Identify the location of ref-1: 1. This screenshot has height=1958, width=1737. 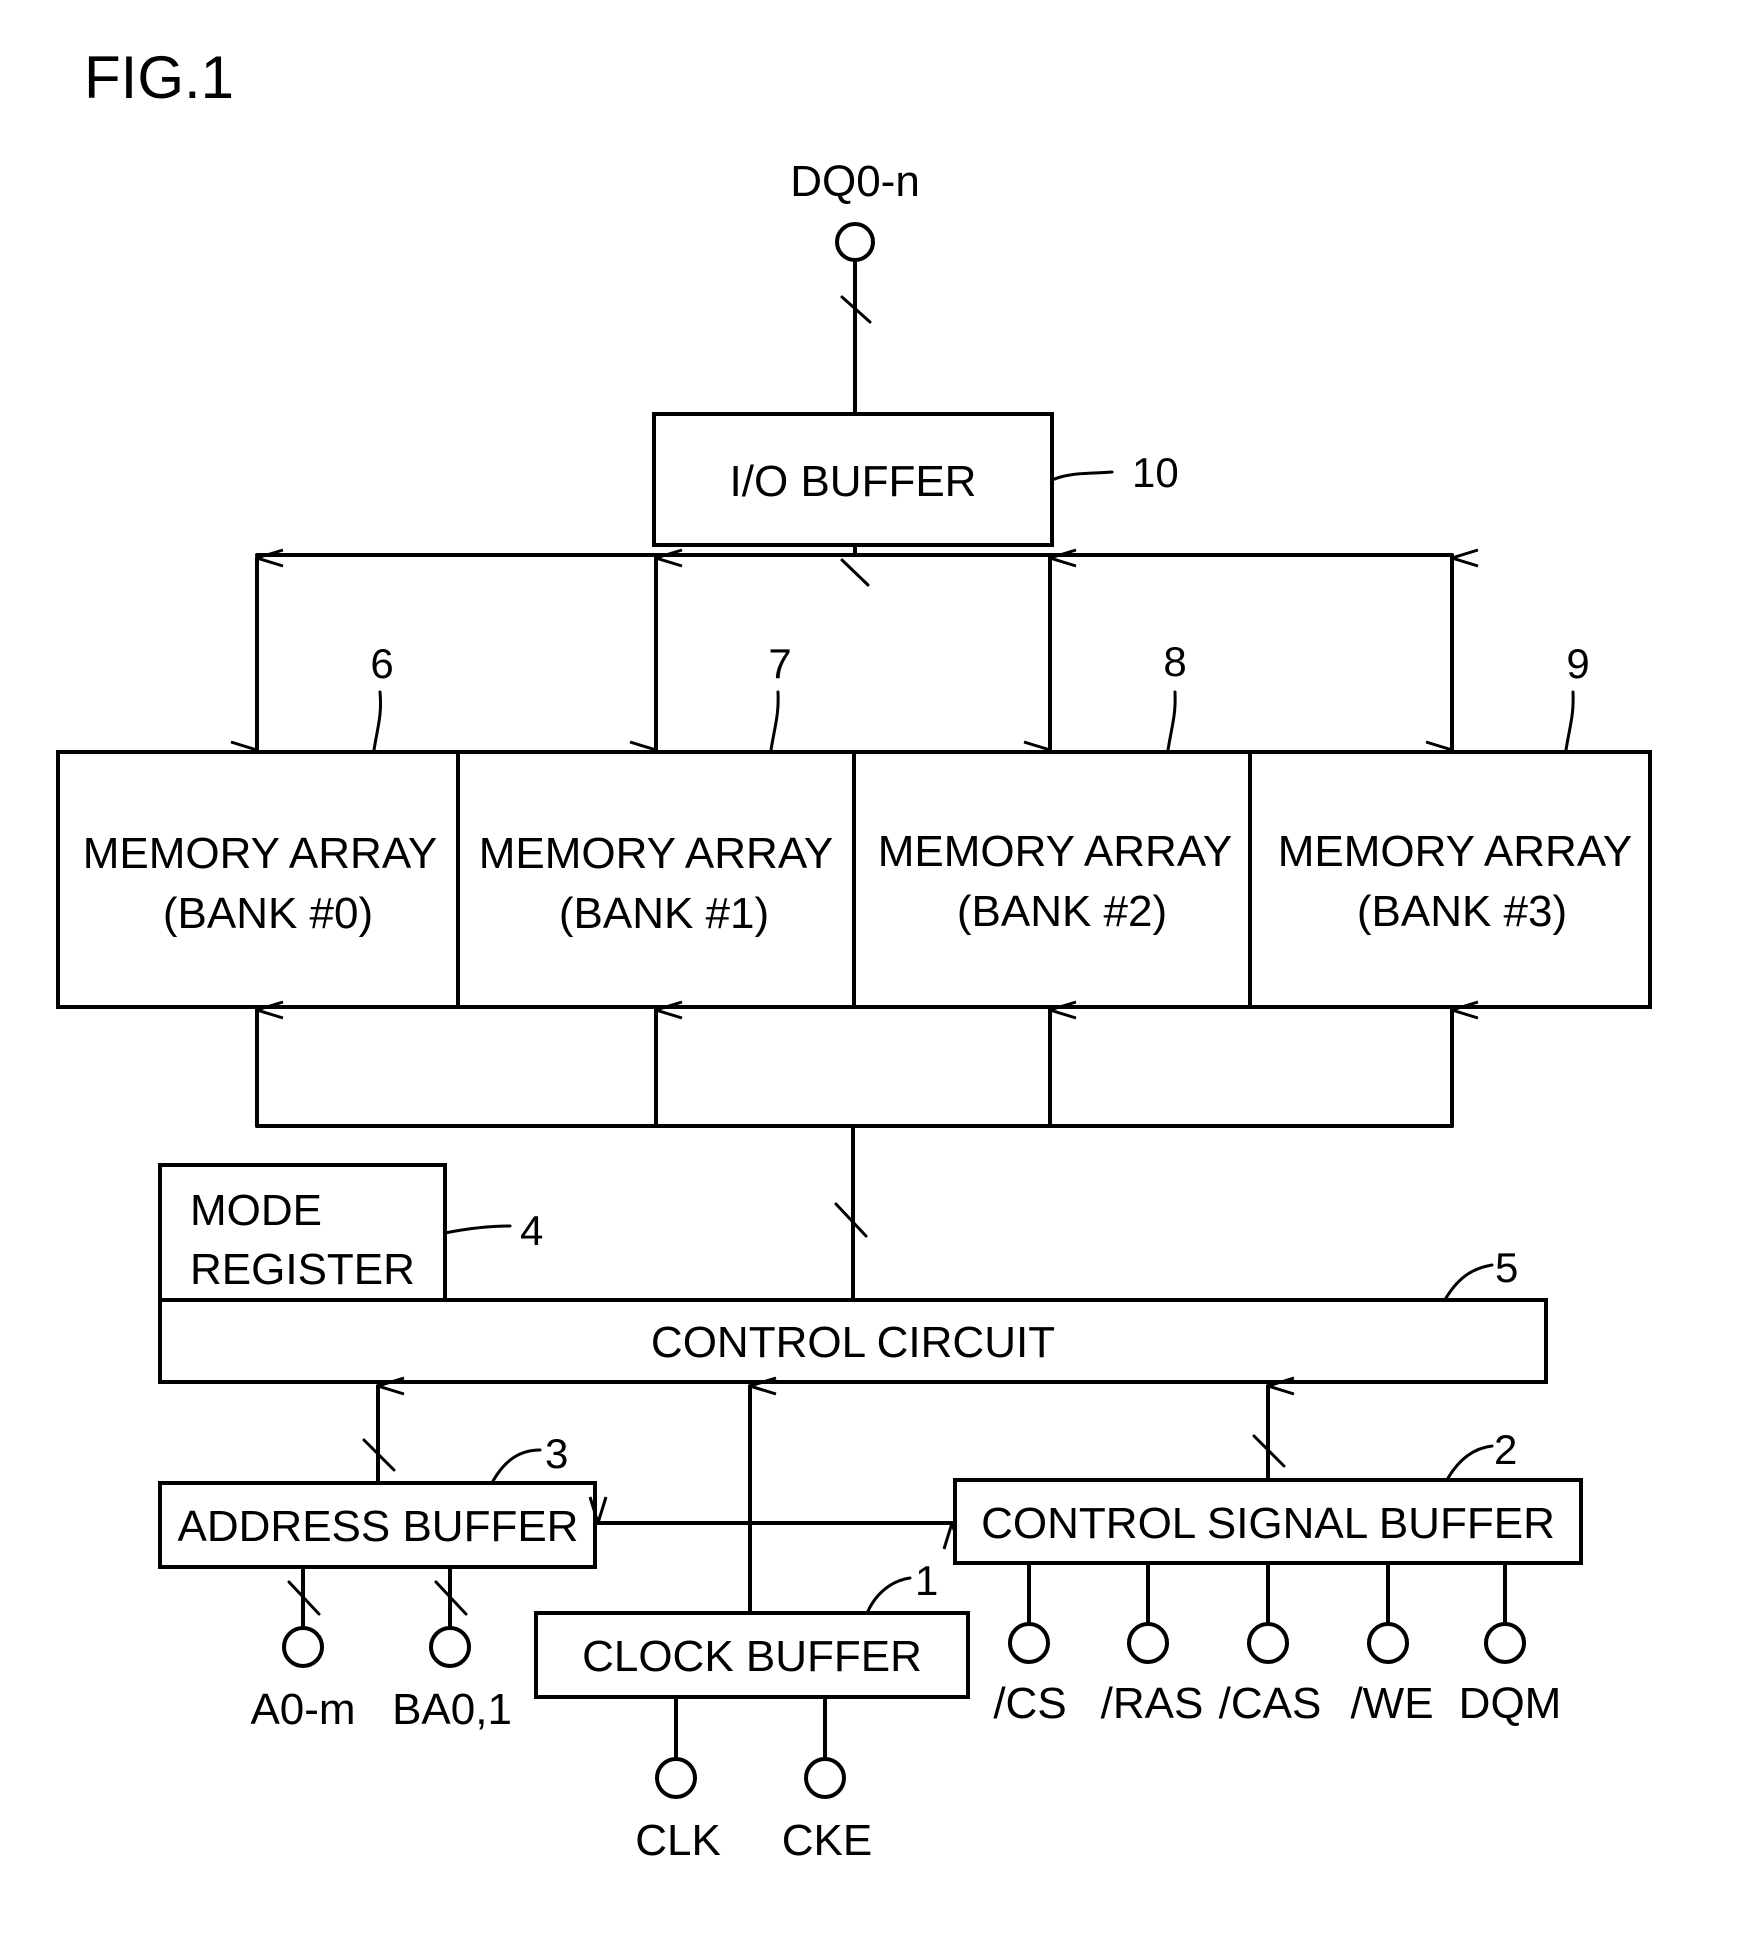
(926, 1580).